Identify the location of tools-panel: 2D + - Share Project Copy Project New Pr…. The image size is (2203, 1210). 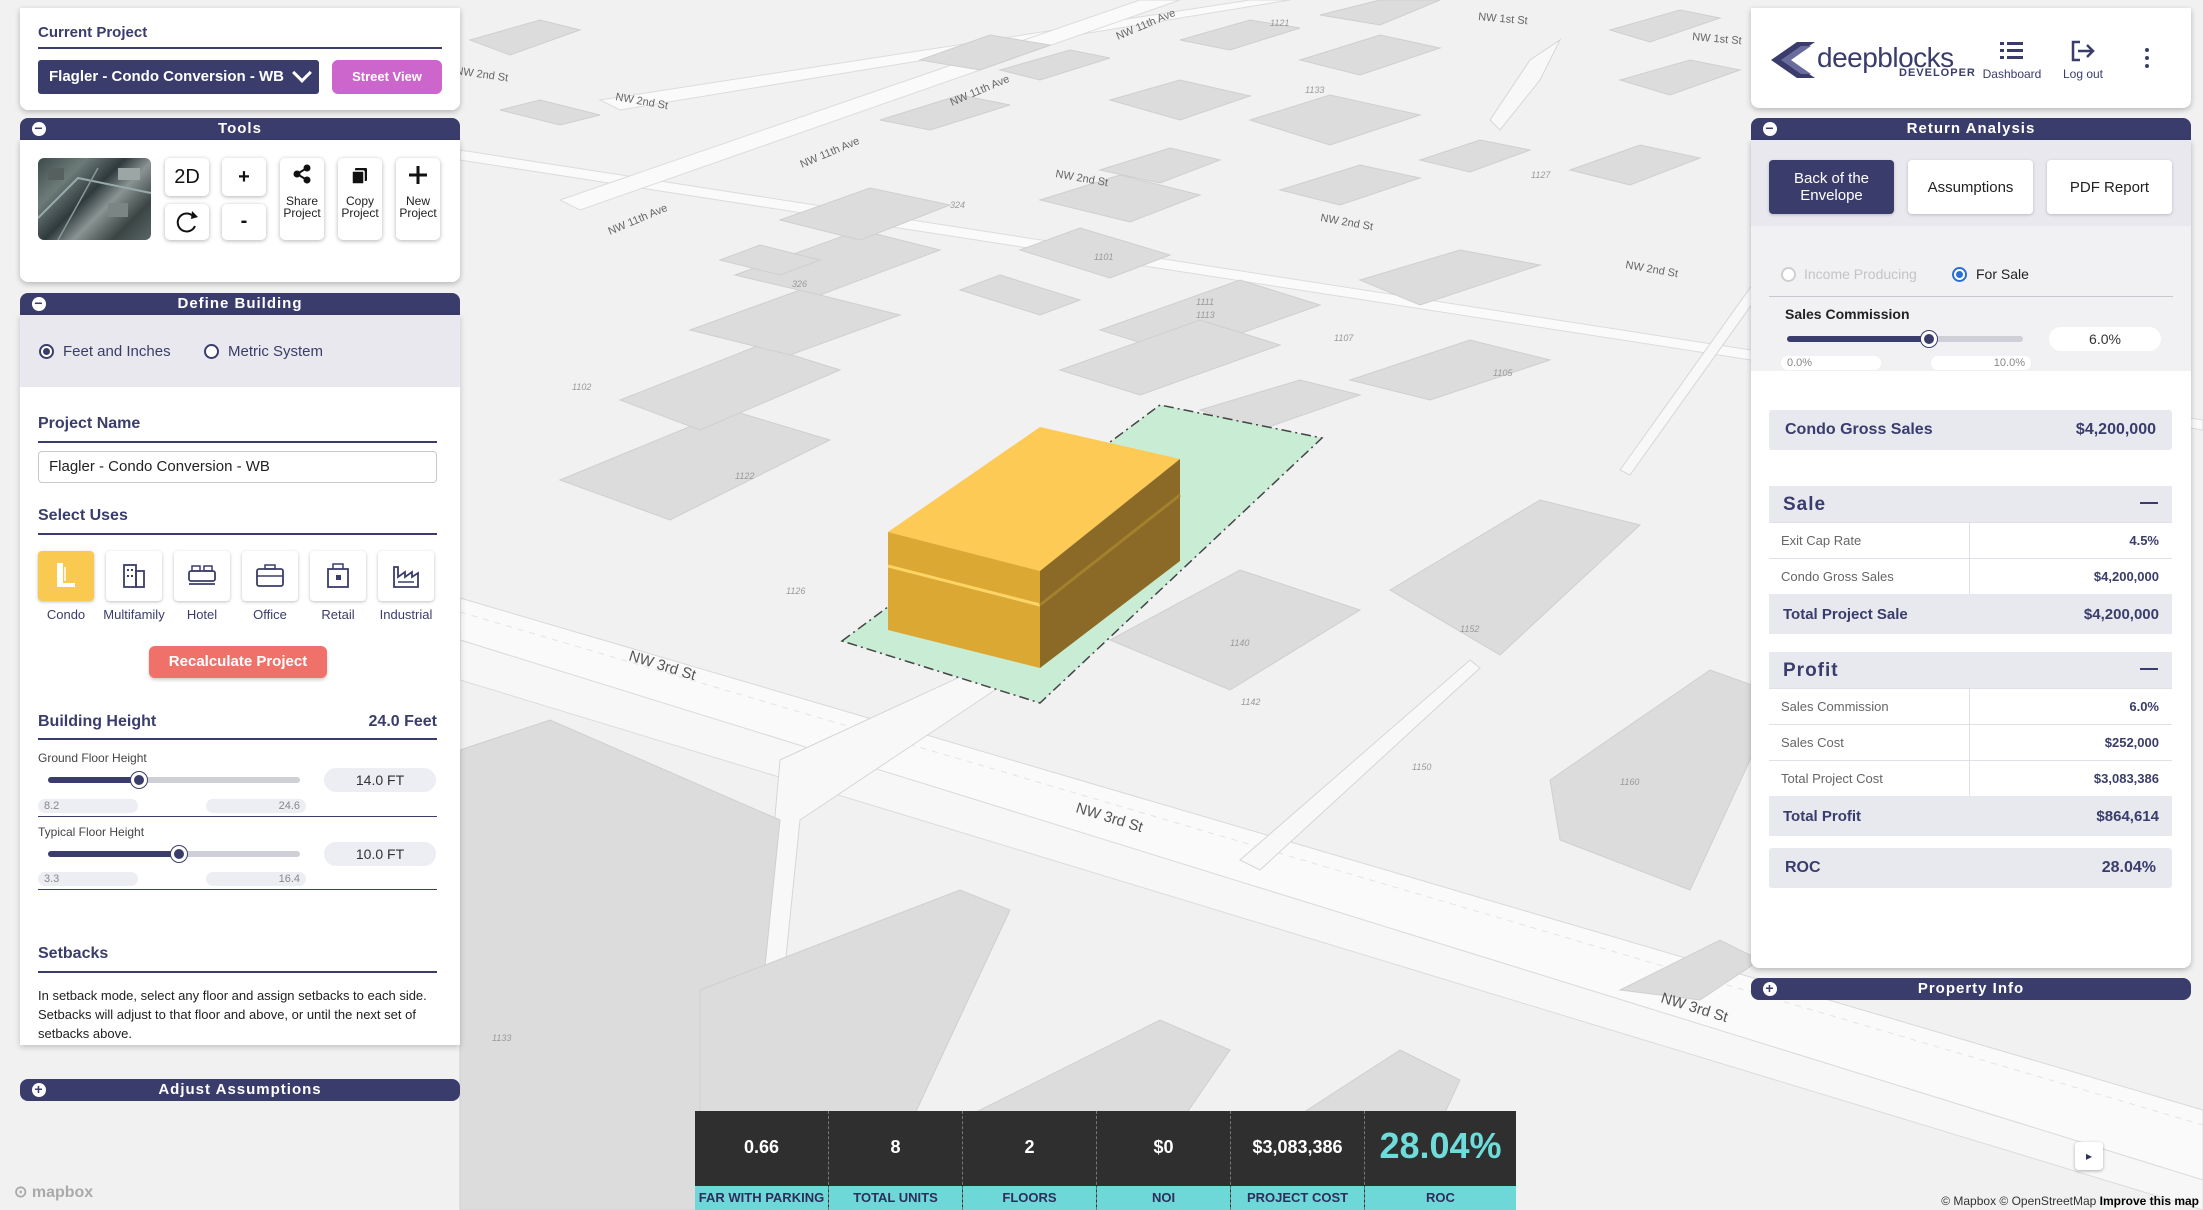
(240, 211).